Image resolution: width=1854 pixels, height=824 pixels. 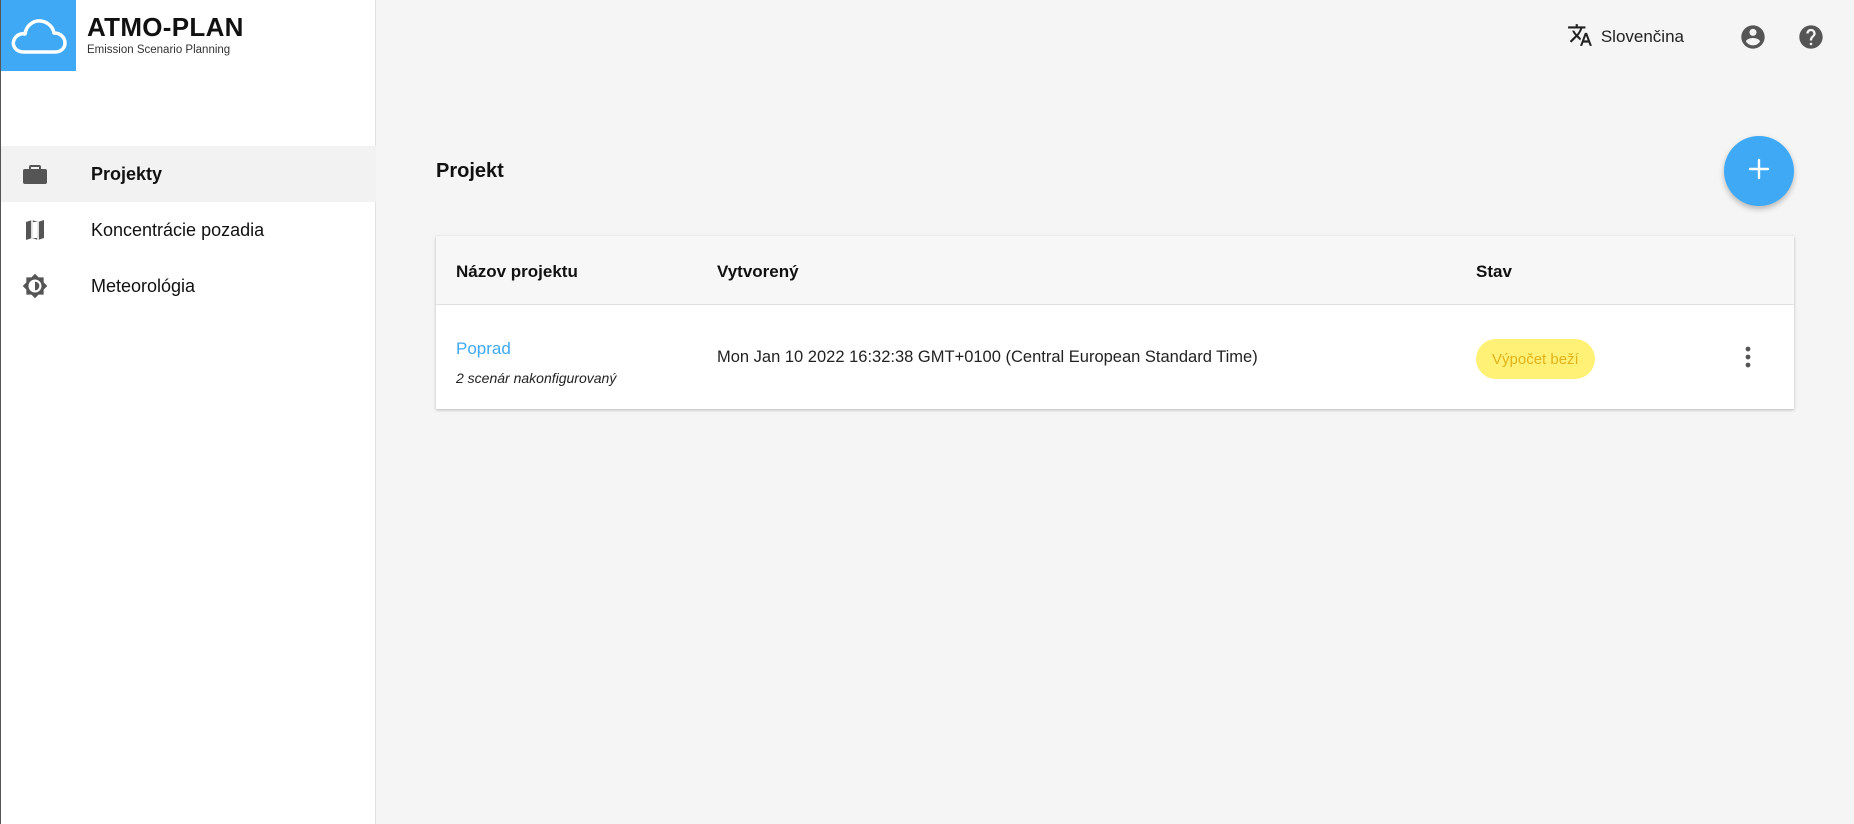 I want to click on account-icon, so click(x=1753, y=37).